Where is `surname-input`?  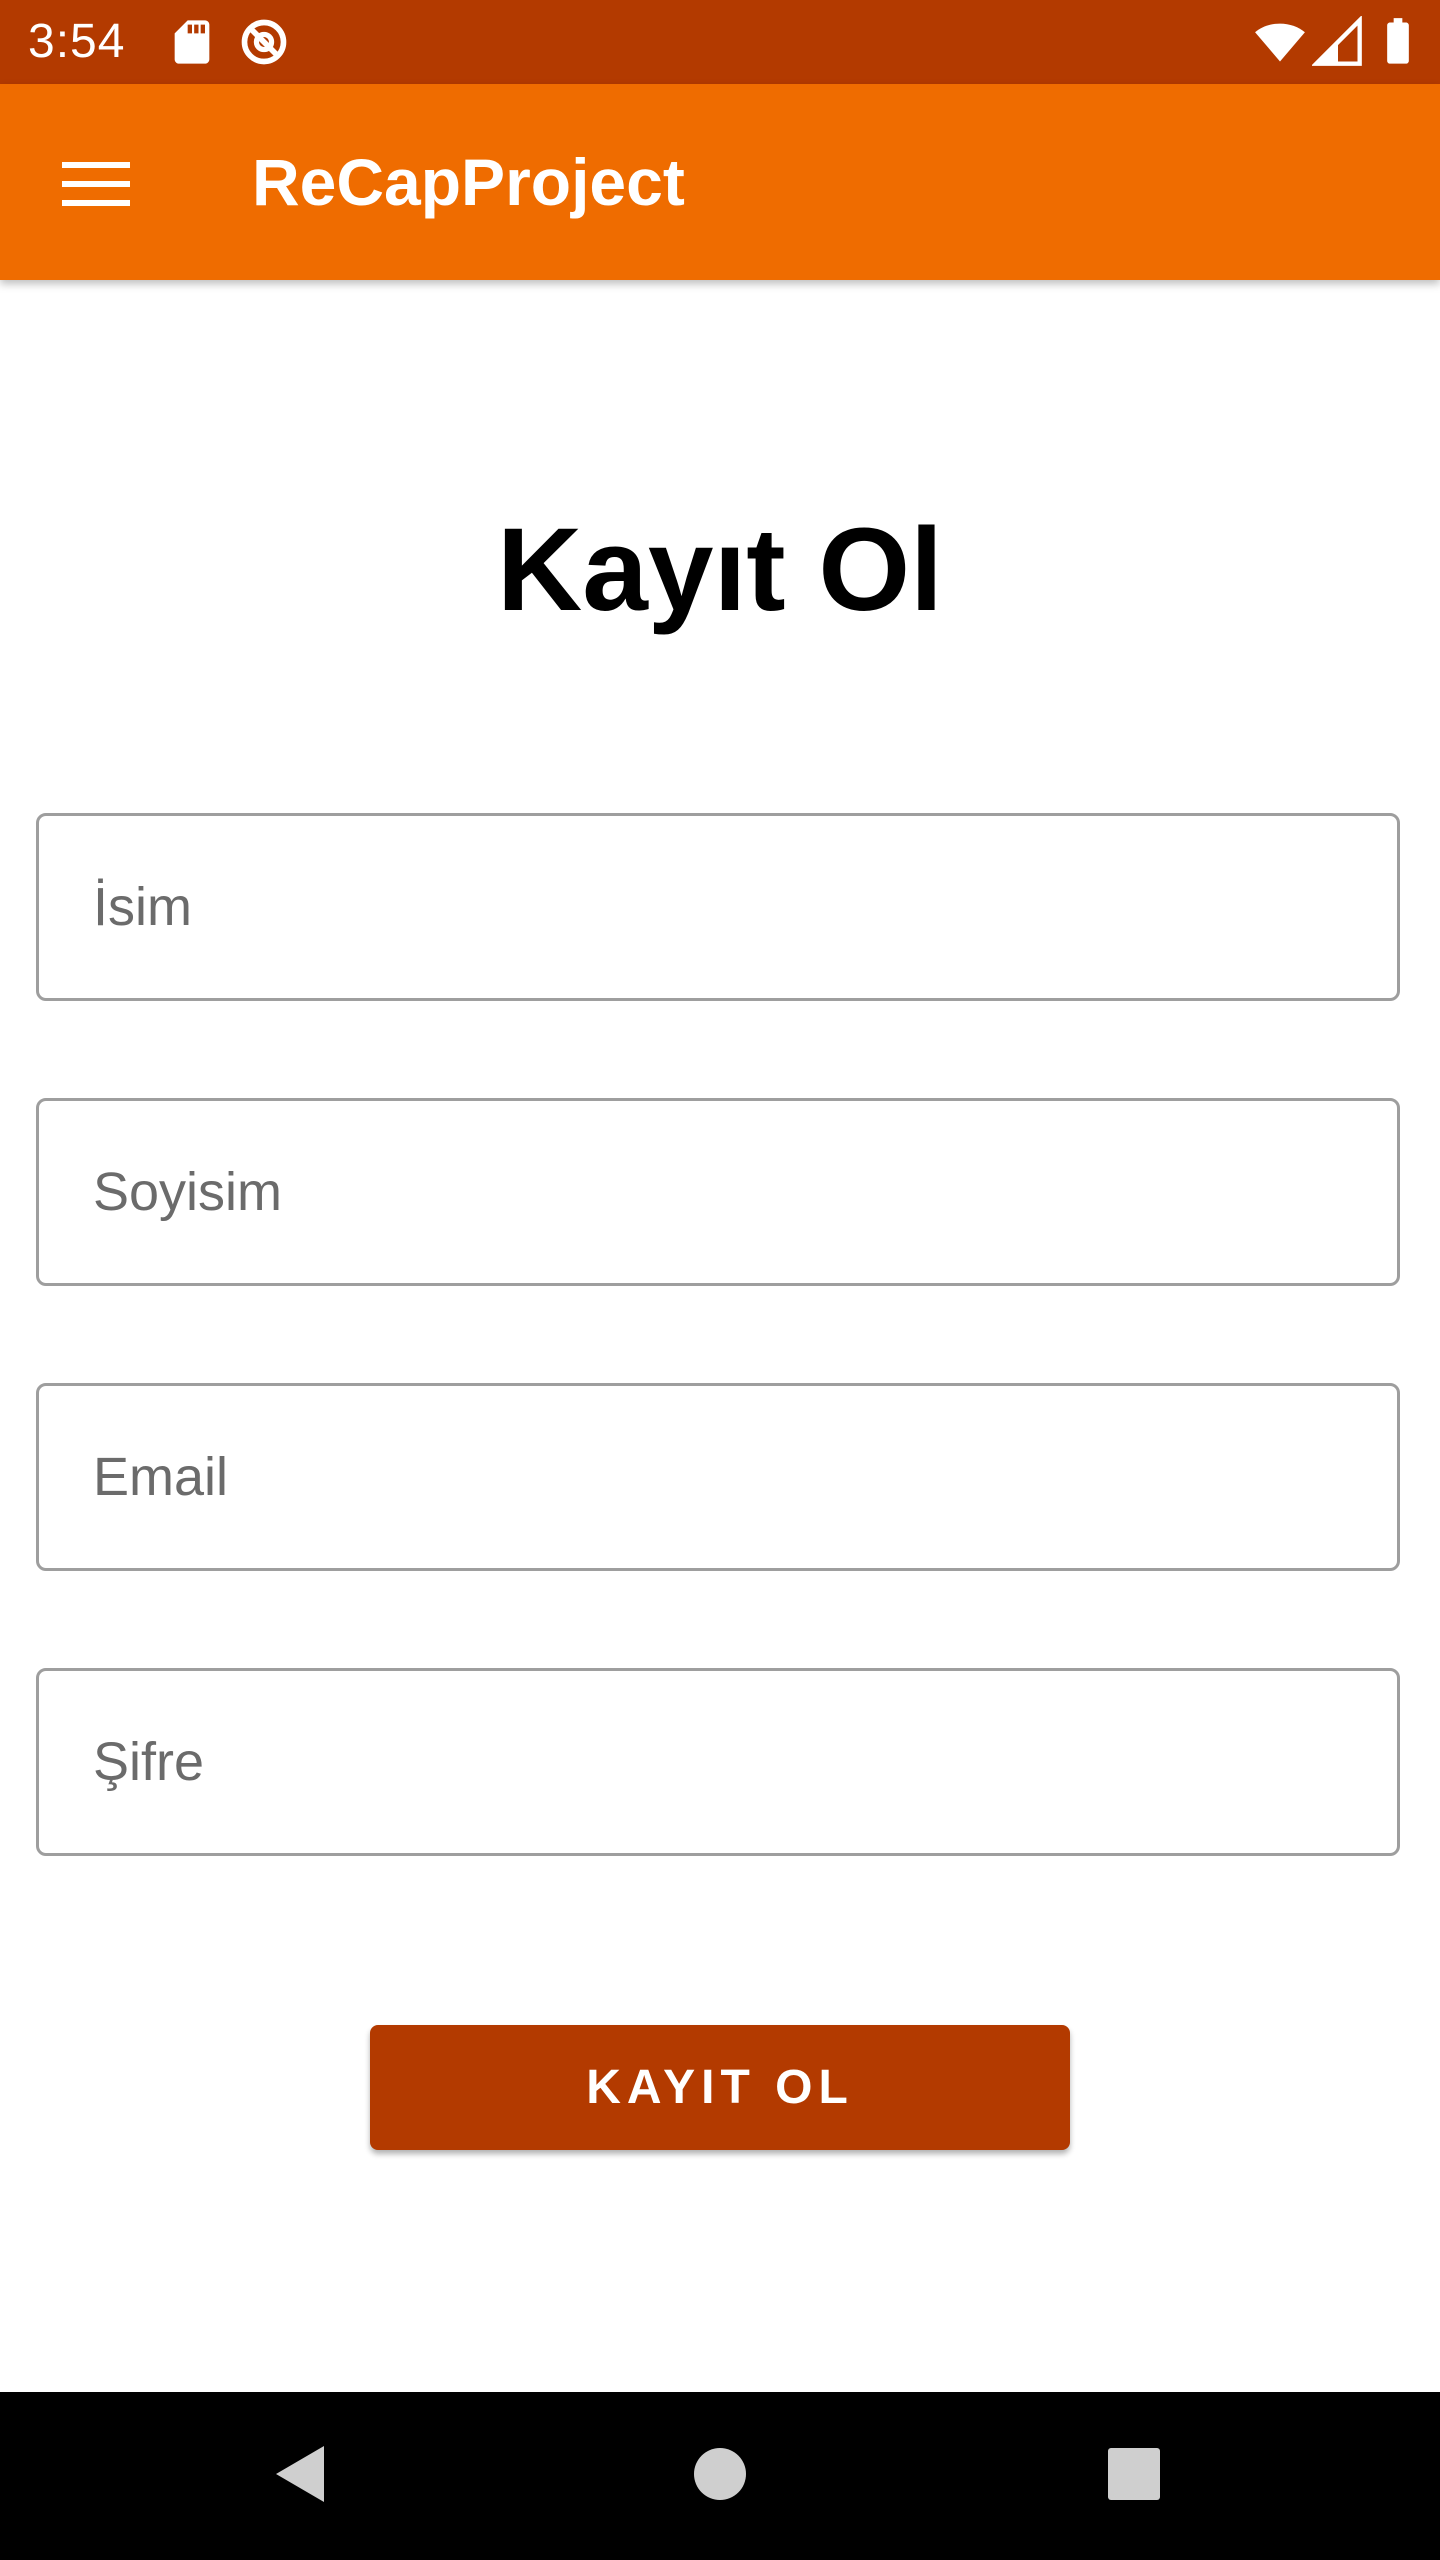 surname-input is located at coordinates (718, 1192).